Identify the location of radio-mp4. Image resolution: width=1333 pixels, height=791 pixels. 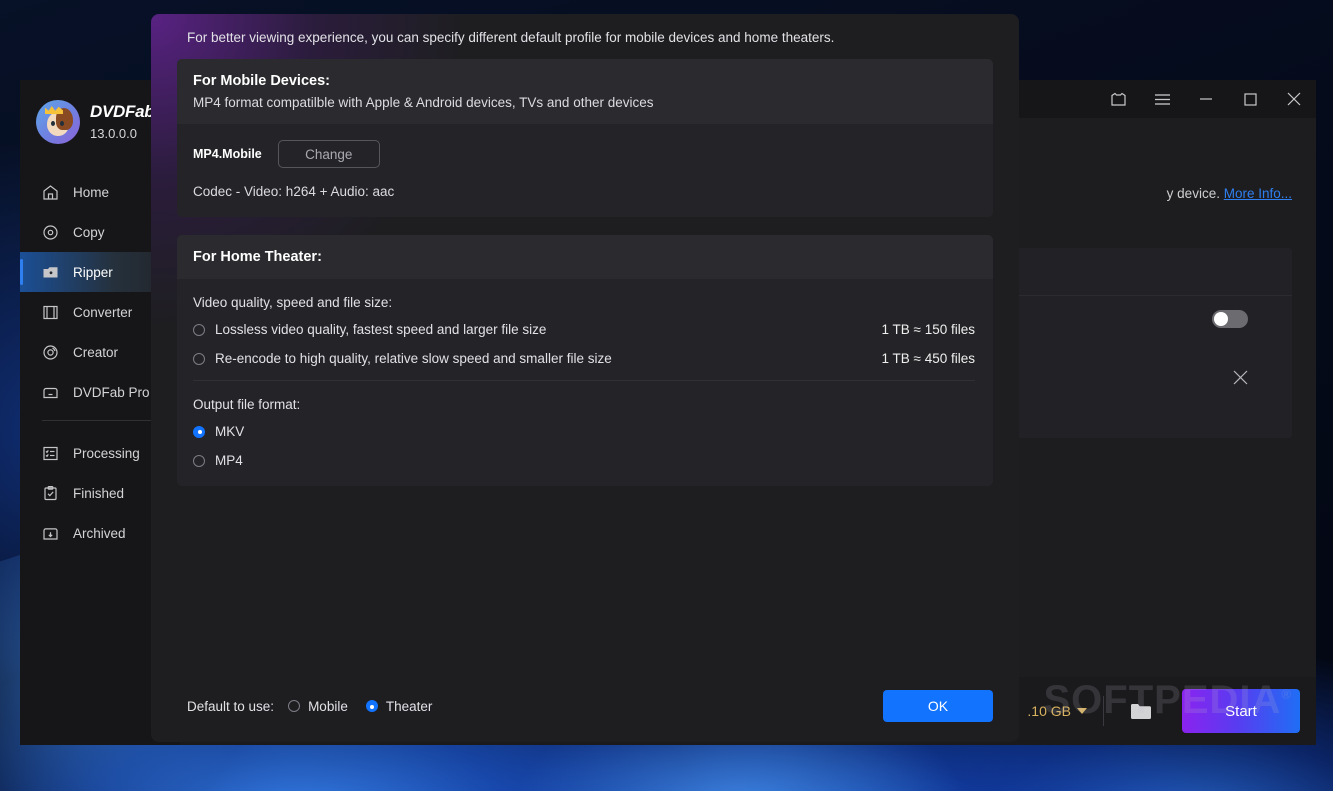
(199, 460).